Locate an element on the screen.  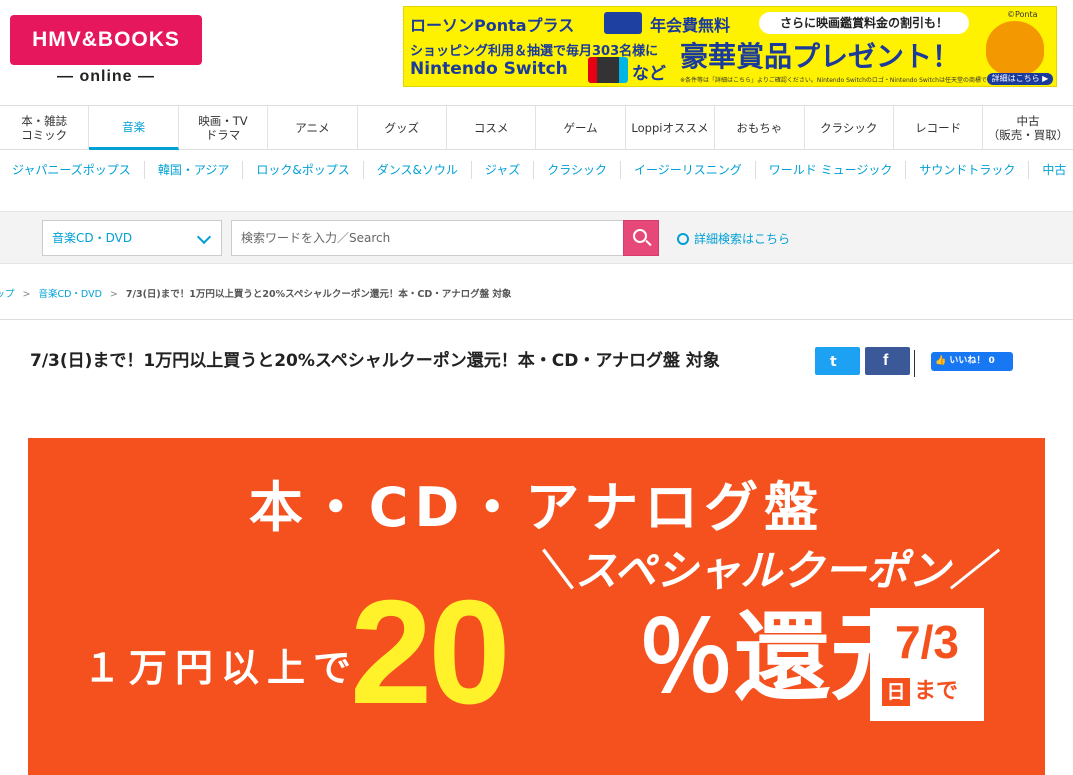
nav-tab-5: コスメ is located at coordinates (492, 128).